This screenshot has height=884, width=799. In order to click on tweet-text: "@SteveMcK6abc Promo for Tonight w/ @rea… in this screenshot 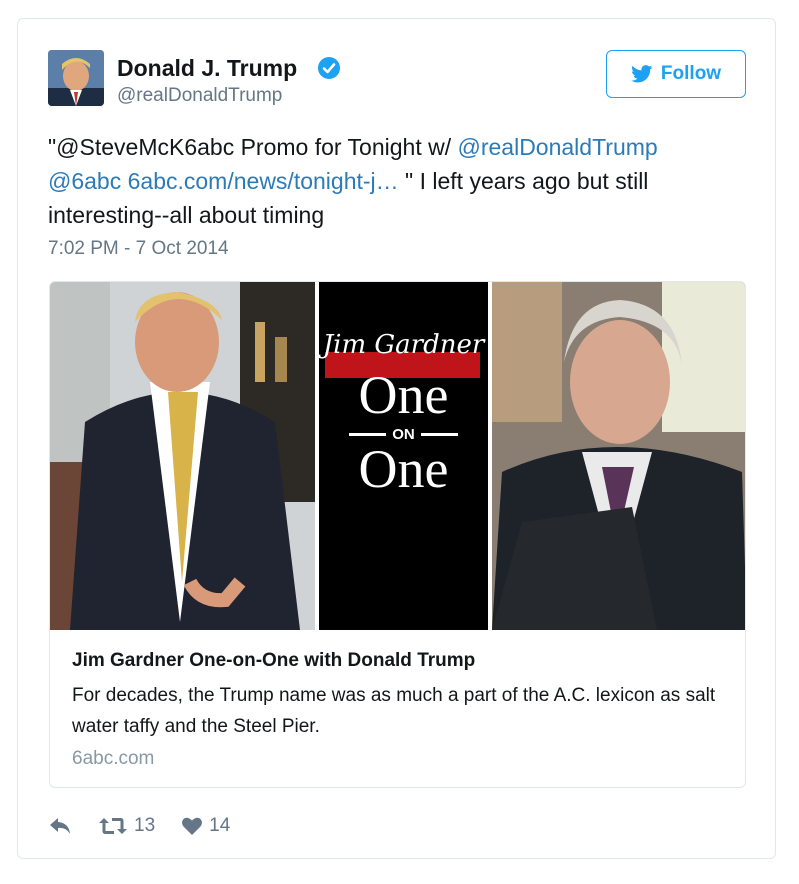, I will do `click(393, 181)`.